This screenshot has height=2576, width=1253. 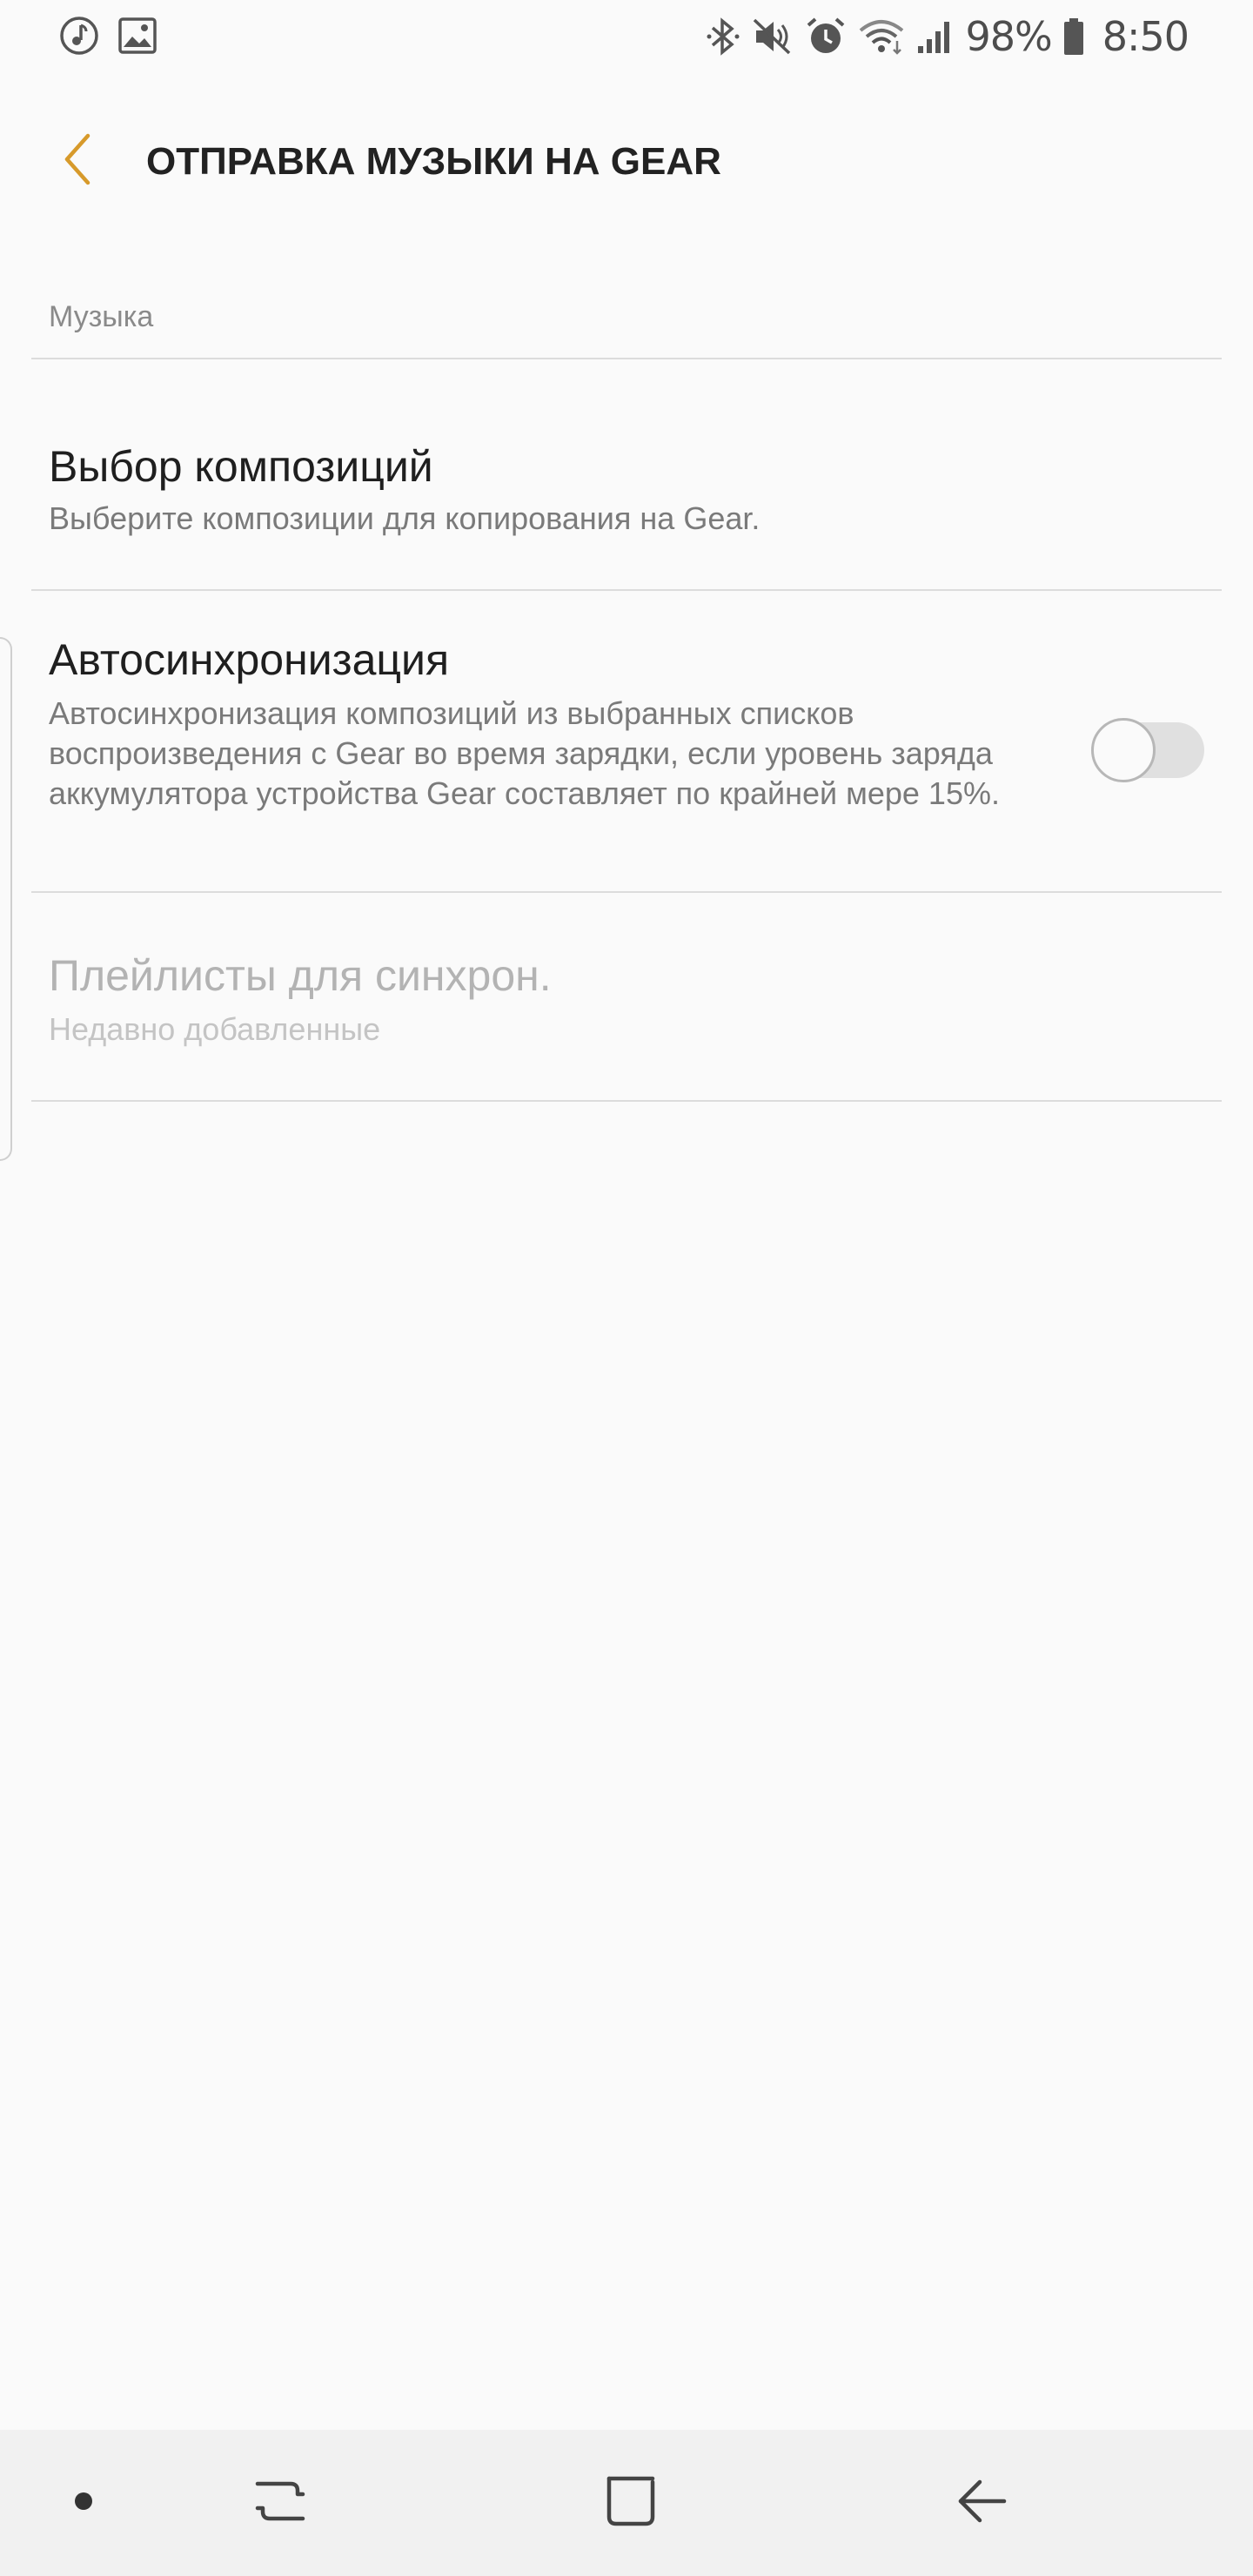 I want to click on item-subtitle: Недавно добавленные, so click(x=215, y=1029).